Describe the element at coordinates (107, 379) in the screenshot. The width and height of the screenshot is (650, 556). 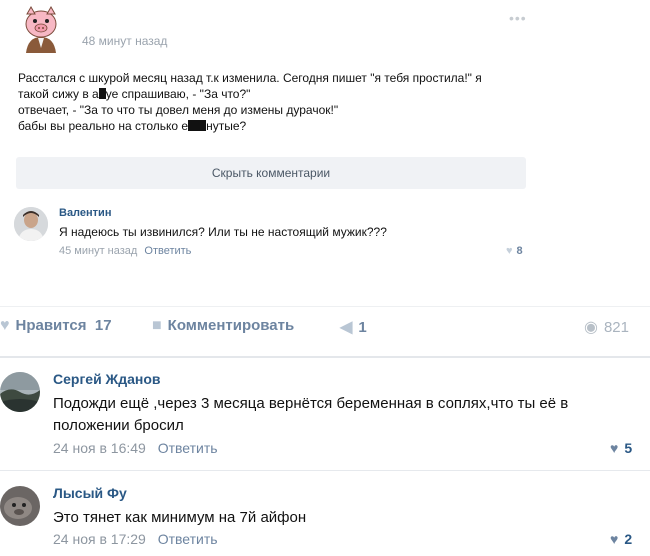
I see `comment-author-link: Сергей Жданов` at that location.